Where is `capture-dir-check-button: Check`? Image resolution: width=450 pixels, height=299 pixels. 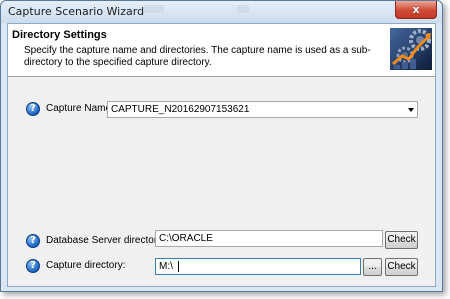 capture-dir-check-button: Check is located at coordinates (401, 267).